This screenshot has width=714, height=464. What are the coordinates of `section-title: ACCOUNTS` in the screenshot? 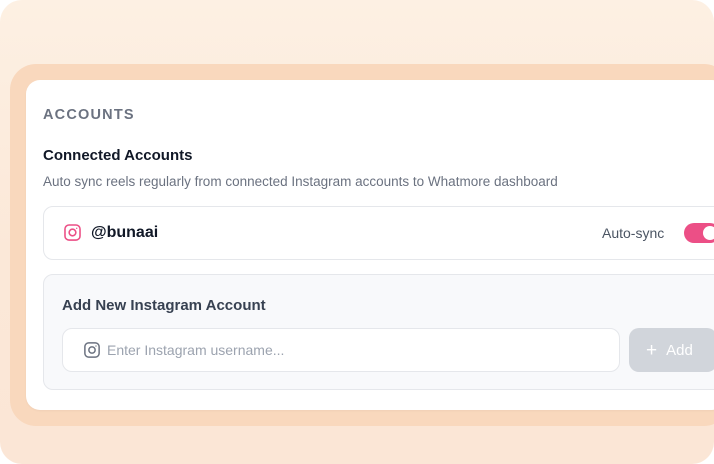 It's located at (89, 115).